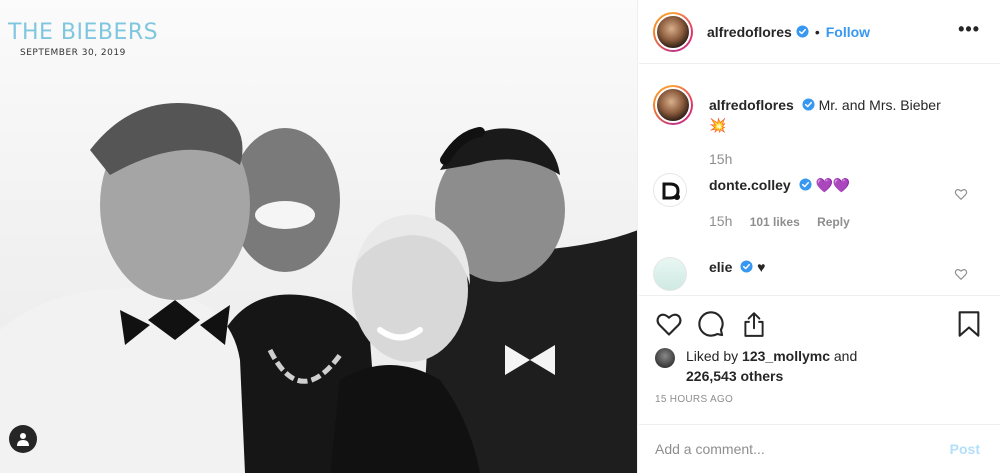  What do you see at coordinates (669, 324) in the screenshot?
I see `like-heart-icon` at bounding box center [669, 324].